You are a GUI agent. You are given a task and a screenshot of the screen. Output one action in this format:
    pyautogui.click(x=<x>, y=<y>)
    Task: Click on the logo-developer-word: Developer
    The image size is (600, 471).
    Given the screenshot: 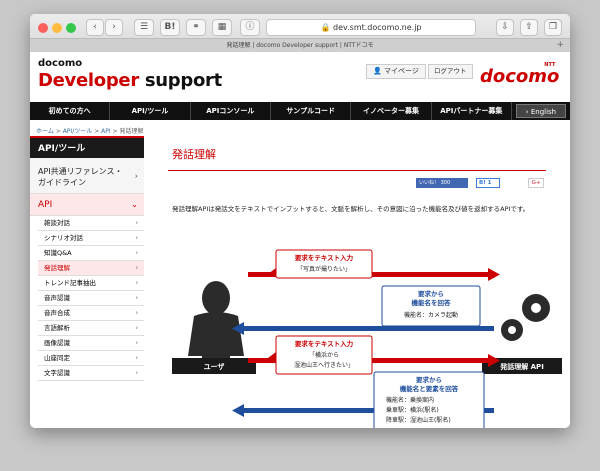 What is the action you would take?
    pyautogui.click(x=88, y=80)
    